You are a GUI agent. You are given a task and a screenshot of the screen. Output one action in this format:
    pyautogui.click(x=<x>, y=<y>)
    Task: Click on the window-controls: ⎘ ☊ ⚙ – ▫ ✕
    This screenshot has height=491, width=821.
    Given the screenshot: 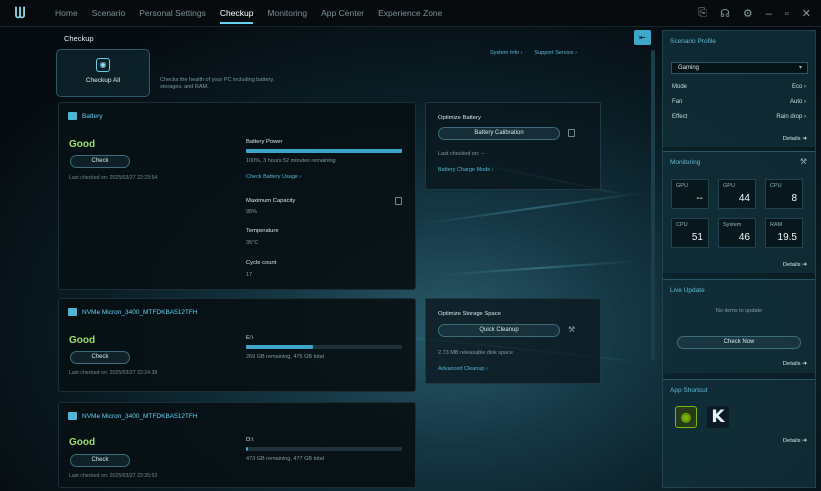 What is the action you would take?
    pyautogui.click(x=754, y=13)
    